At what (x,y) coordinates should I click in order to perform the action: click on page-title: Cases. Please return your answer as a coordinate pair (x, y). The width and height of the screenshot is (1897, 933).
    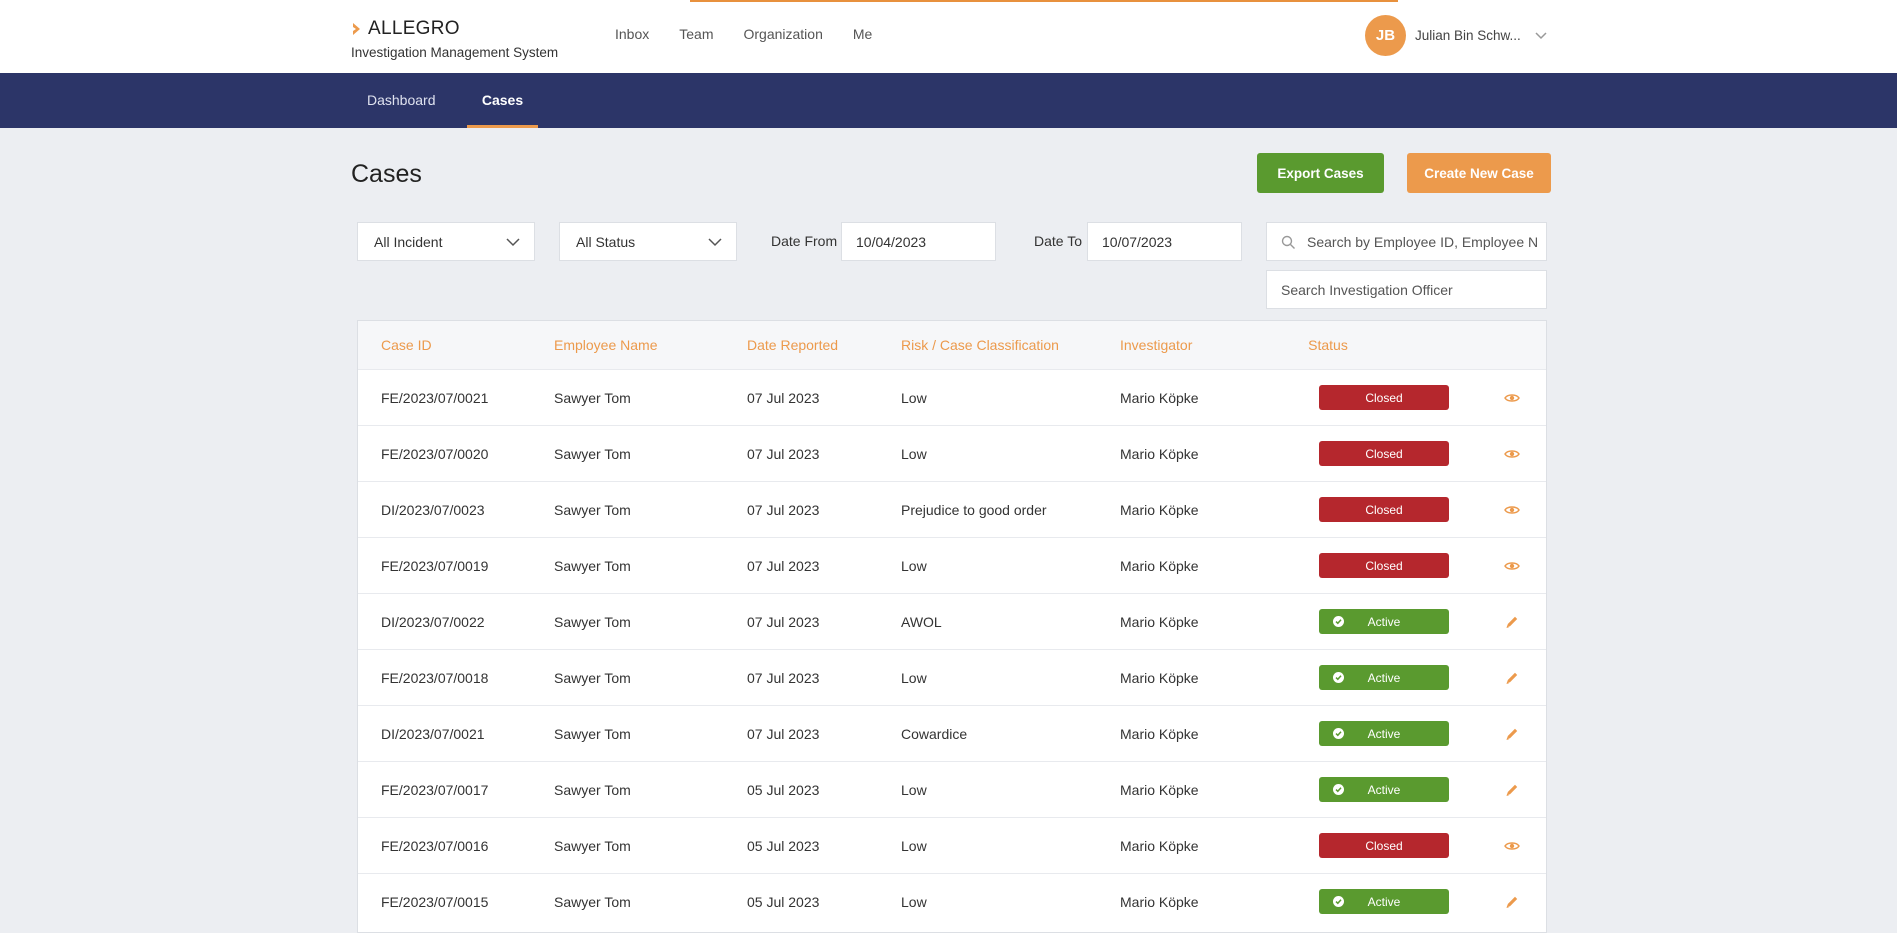
    Looking at the image, I should click on (386, 174).